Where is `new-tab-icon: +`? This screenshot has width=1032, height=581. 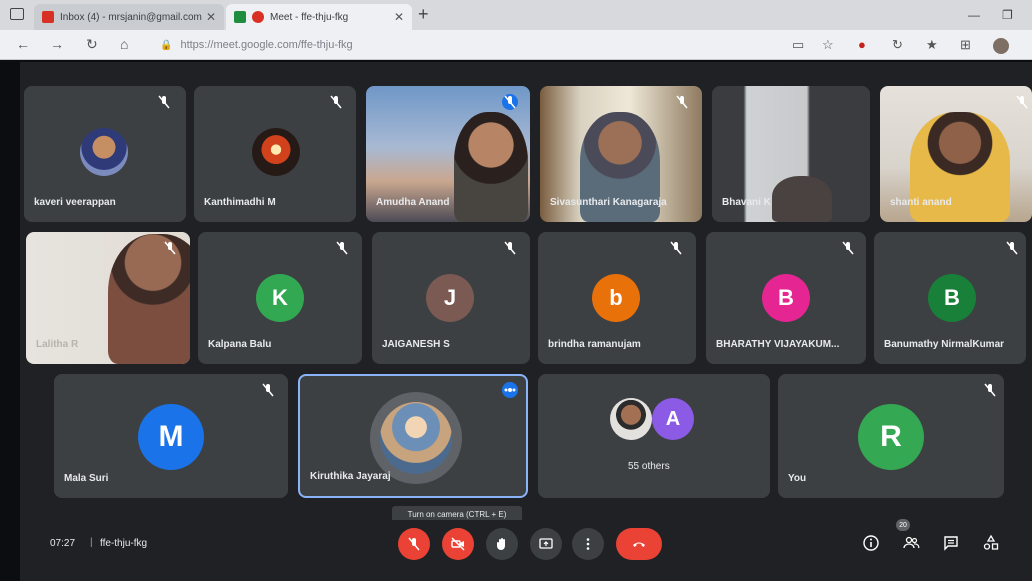
new-tab-icon: + is located at coordinates (423, 14).